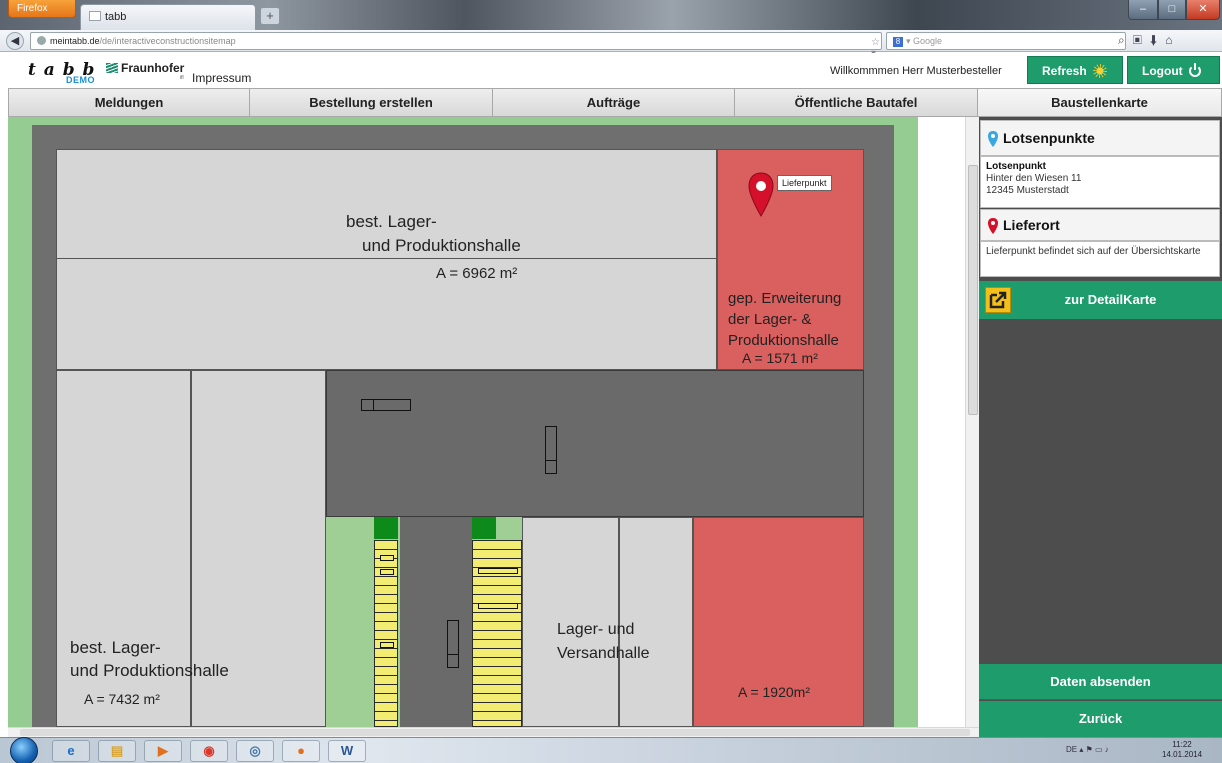  Describe the element at coordinates (1006, 41) in the screenshot. I see `search-bar: 8 ▾ Google` at that location.